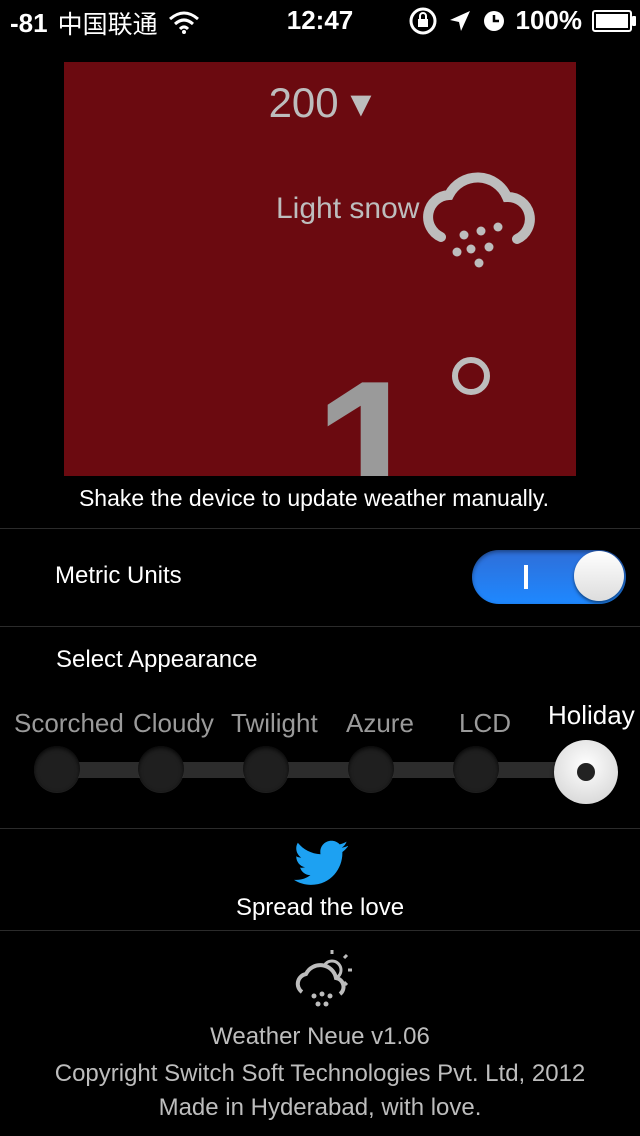 This screenshot has height=1136, width=640. Describe the element at coordinates (320, 1107) in the screenshot. I see `made-in-text: Made in Hyderabad, with love.` at that location.